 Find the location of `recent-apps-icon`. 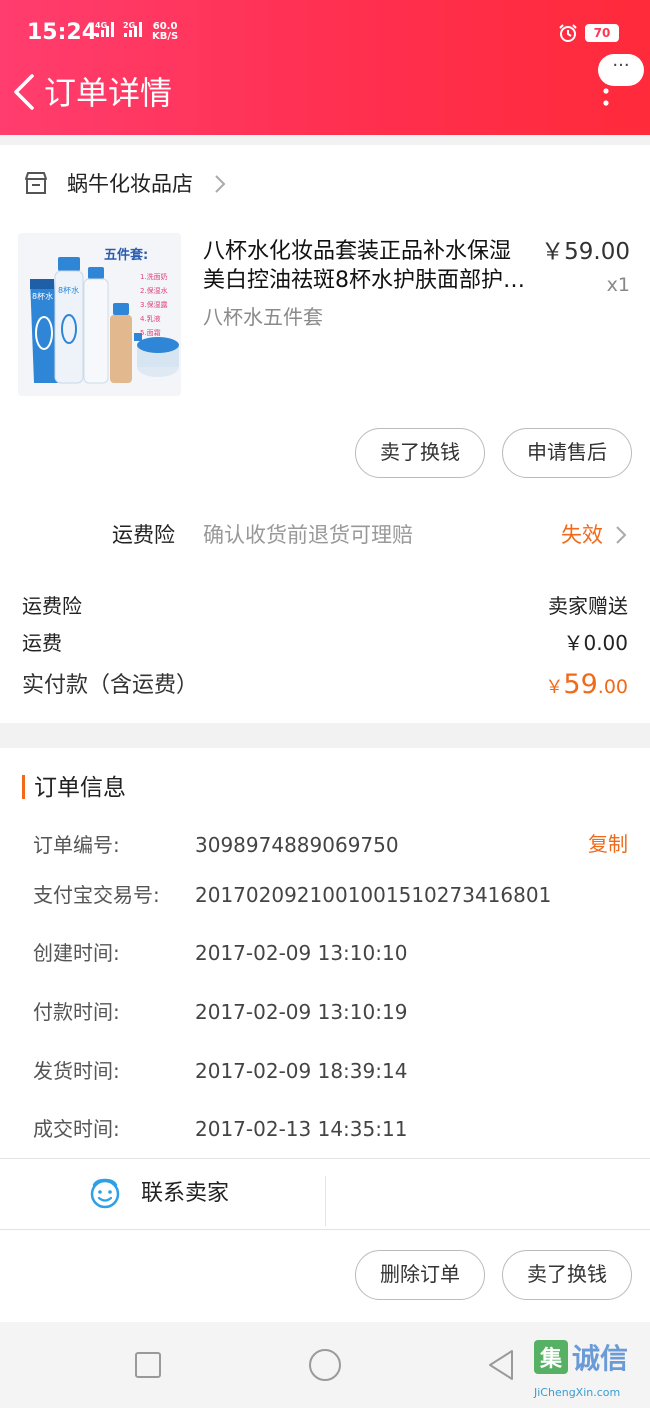

recent-apps-icon is located at coordinates (148, 1365).